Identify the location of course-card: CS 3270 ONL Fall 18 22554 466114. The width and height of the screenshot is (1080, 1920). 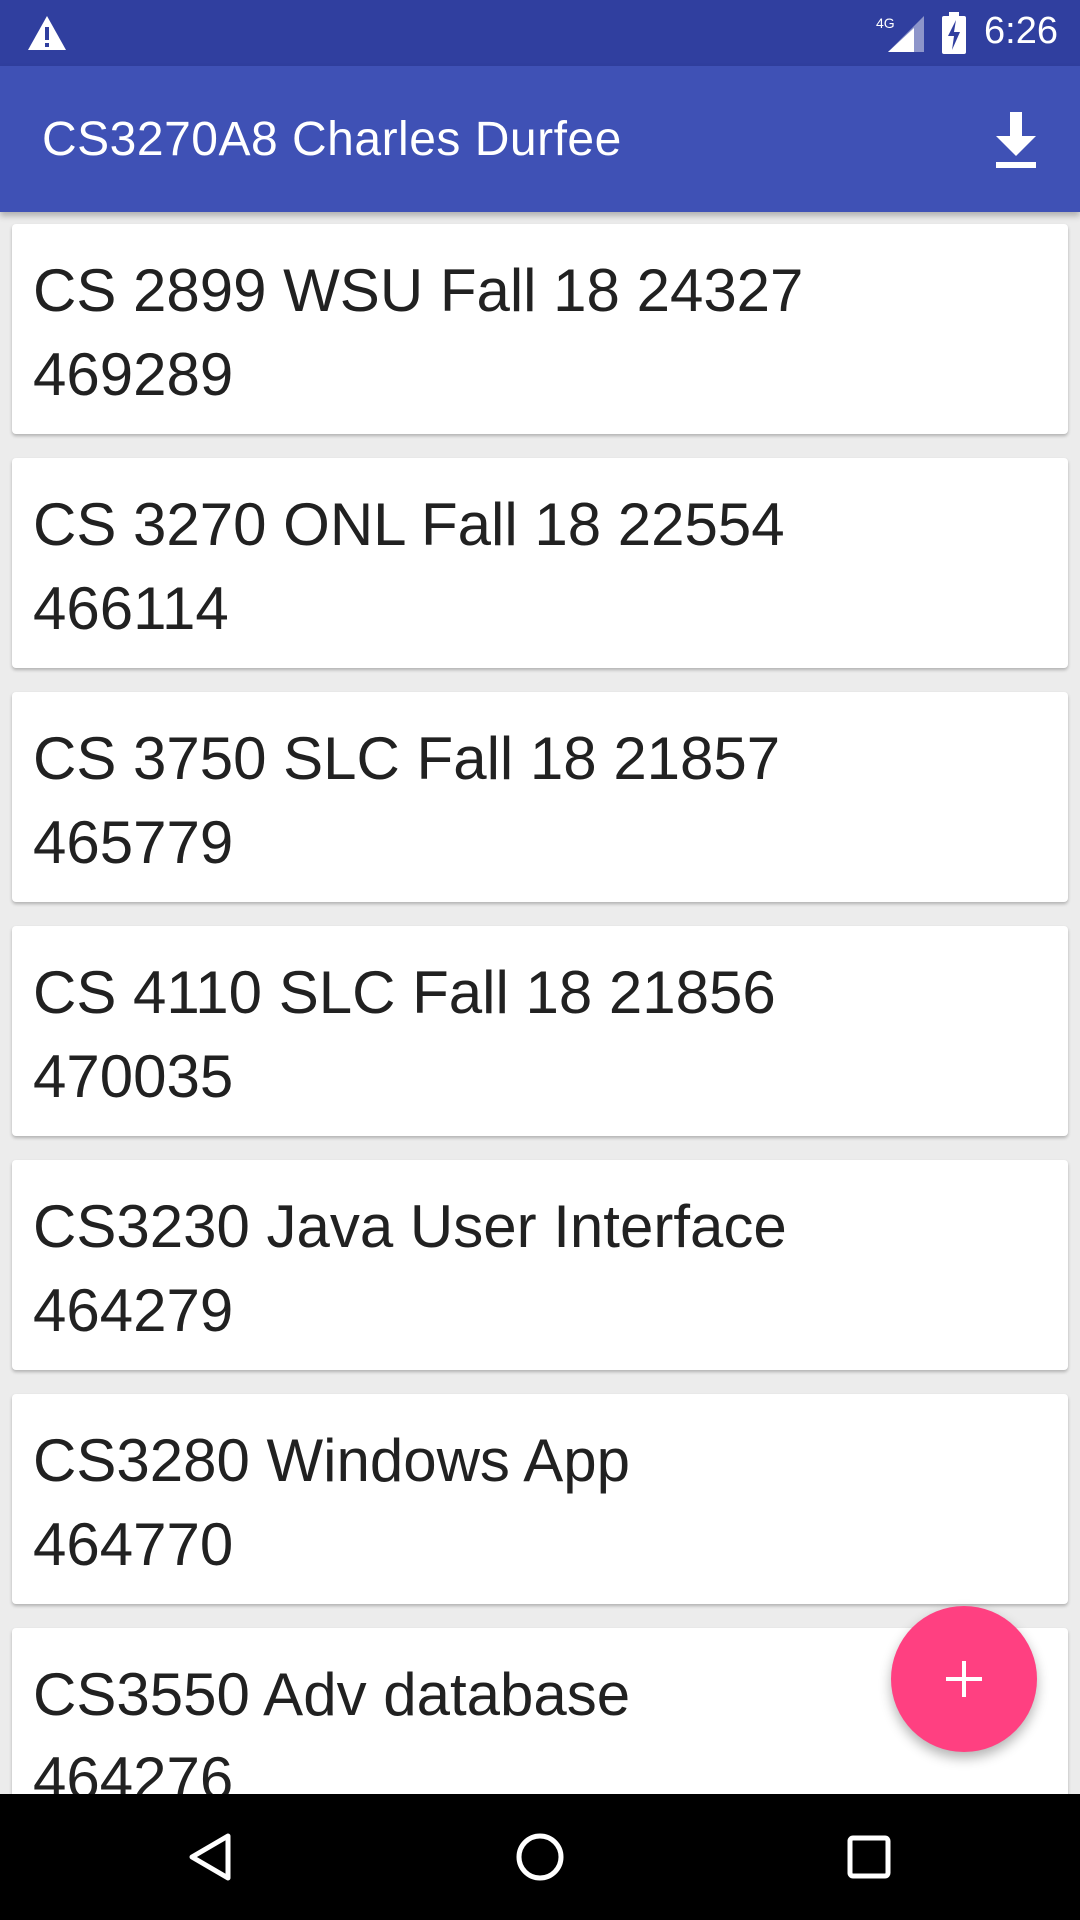
(540, 563).